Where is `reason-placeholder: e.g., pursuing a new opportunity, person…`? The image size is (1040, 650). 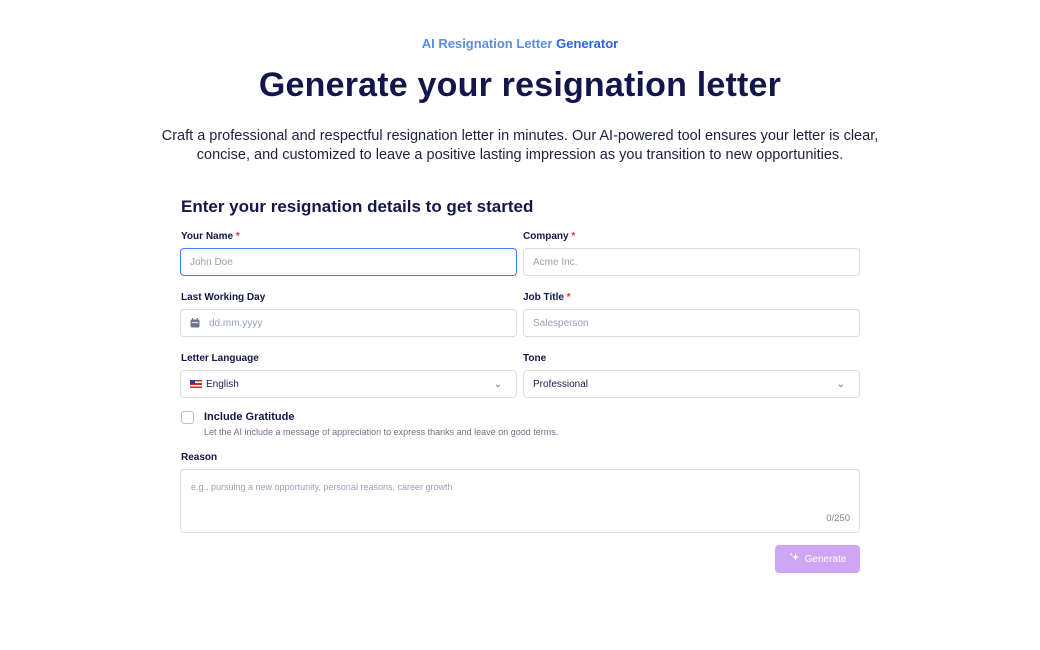 reason-placeholder: e.g., pursuing a new opportunity, person… is located at coordinates (322, 487).